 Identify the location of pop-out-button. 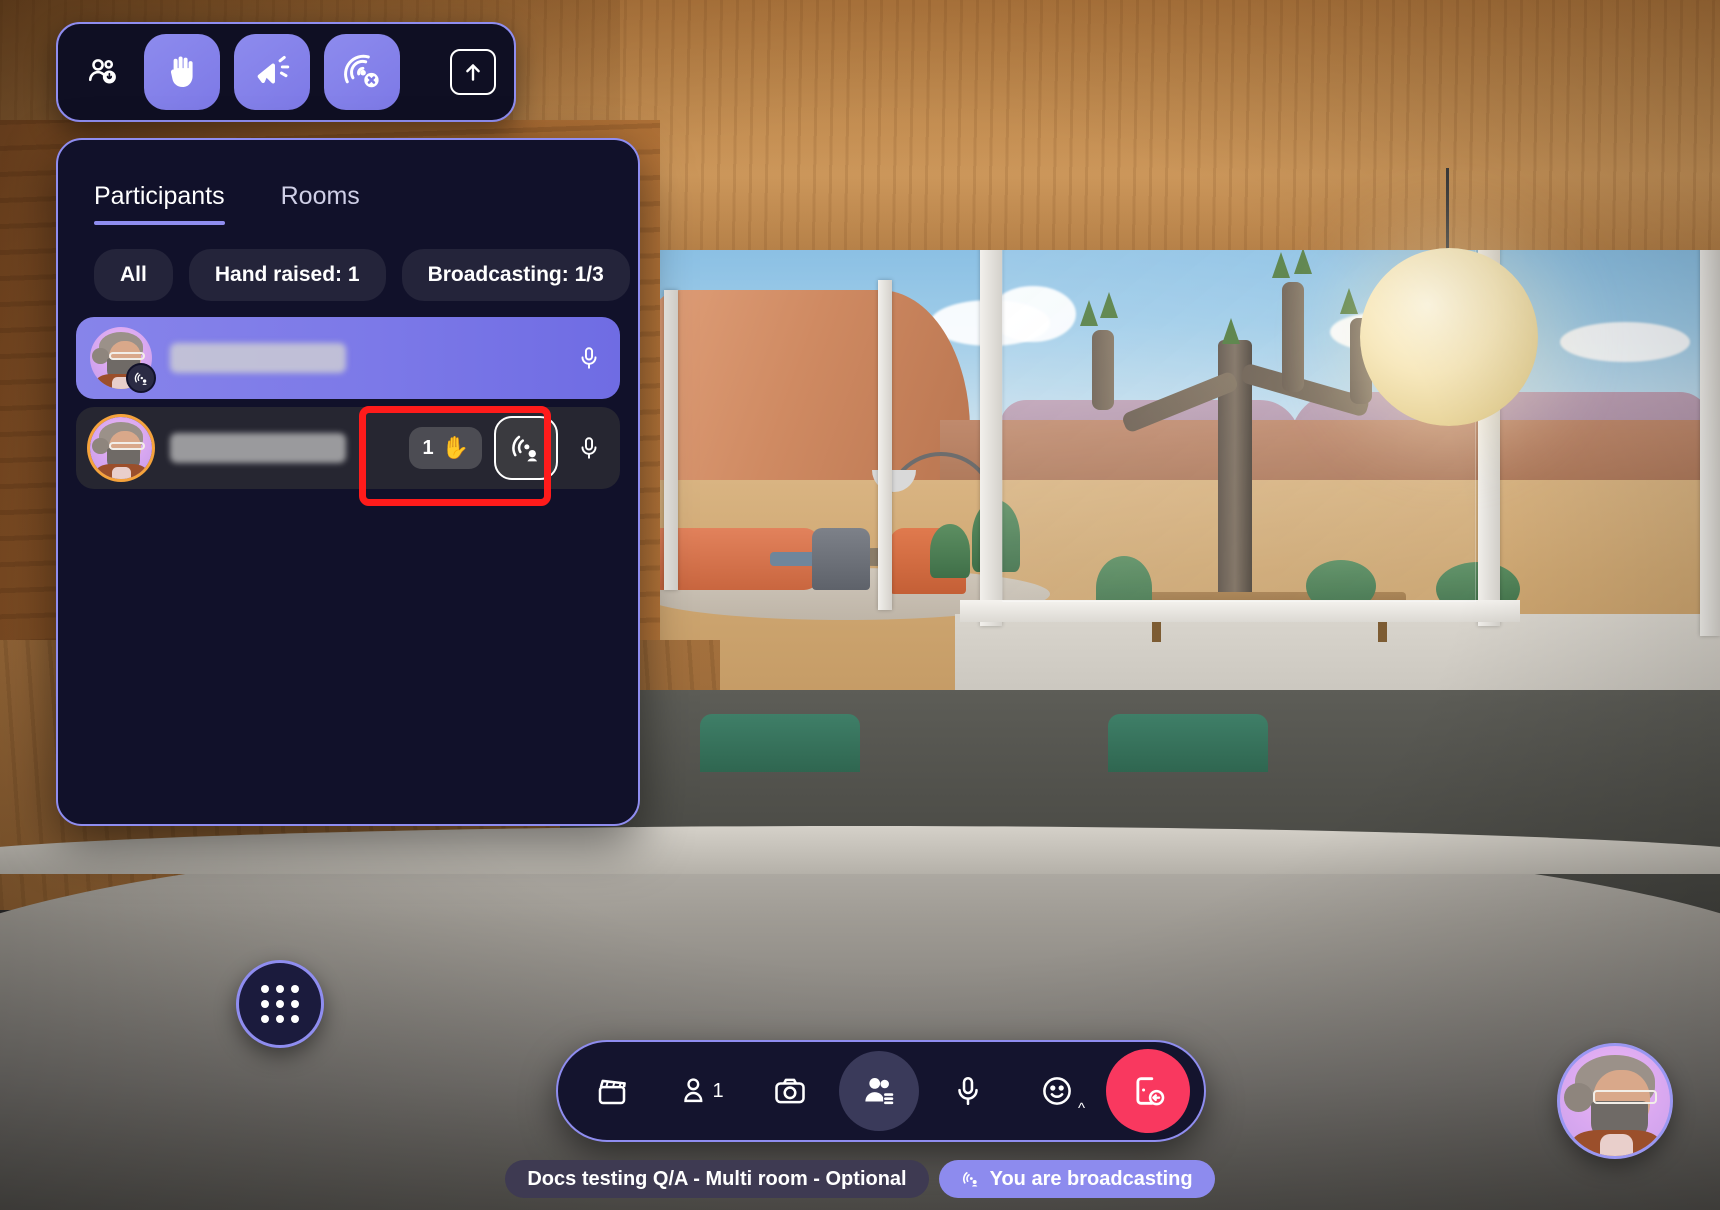
(473, 72).